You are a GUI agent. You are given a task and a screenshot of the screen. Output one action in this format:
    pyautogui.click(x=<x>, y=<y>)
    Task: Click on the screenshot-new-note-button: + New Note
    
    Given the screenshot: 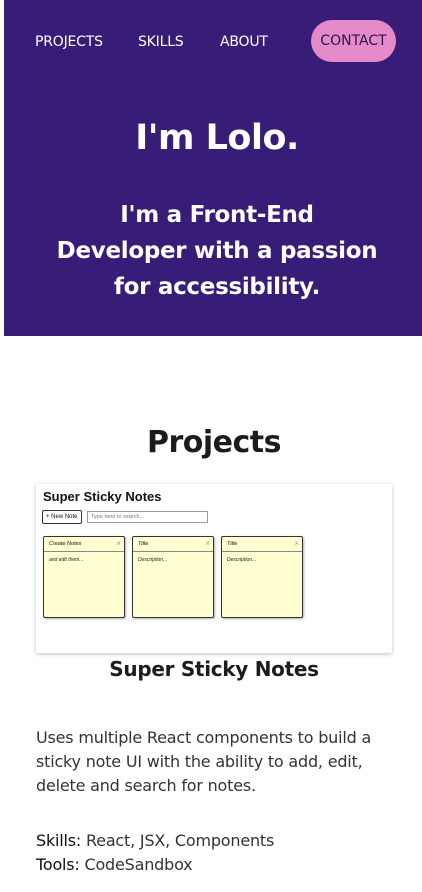 What is the action you would take?
    pyautogui.click(x=62, y=517)
    